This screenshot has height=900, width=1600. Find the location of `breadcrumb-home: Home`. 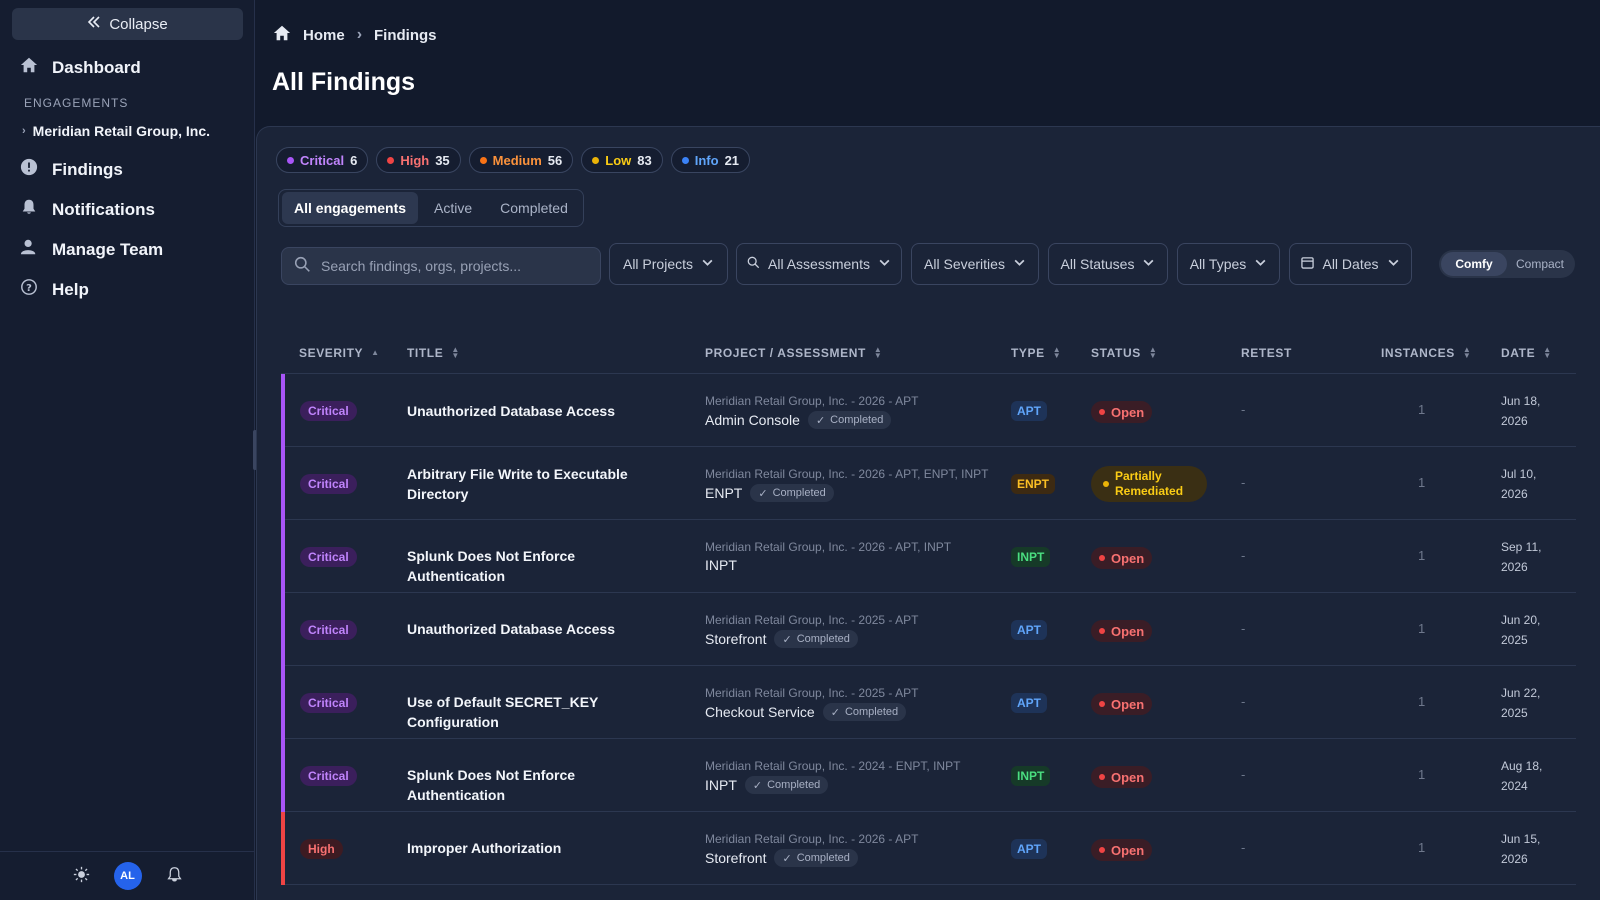

breadcrumb-home: Home is located at coordinates (324, 35).